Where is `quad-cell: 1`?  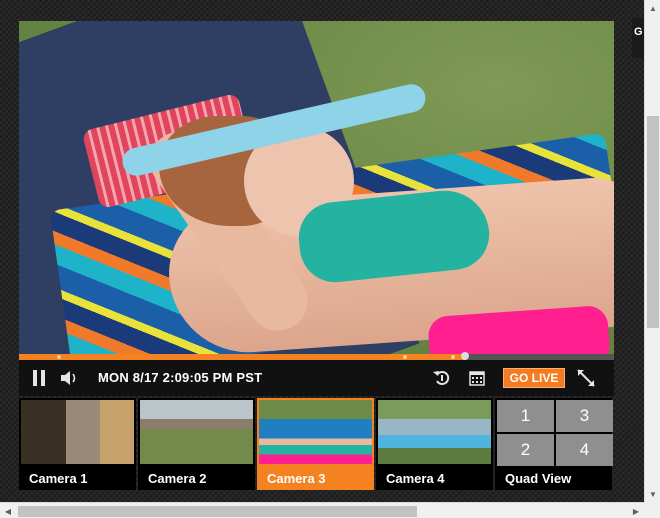 quad-cell: 1 is located at coordinates (525, 416).